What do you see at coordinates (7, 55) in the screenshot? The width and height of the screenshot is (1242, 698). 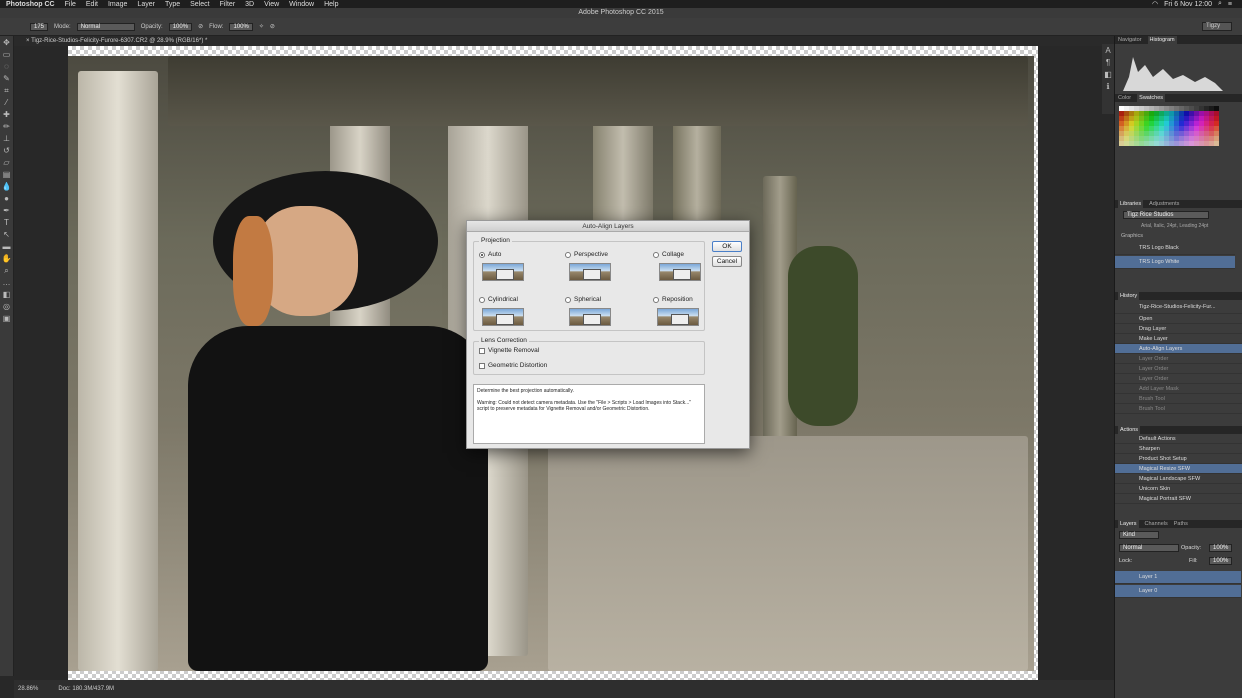 I see `marquee-tool-icon: ▭` at bounding box center [7, 55].